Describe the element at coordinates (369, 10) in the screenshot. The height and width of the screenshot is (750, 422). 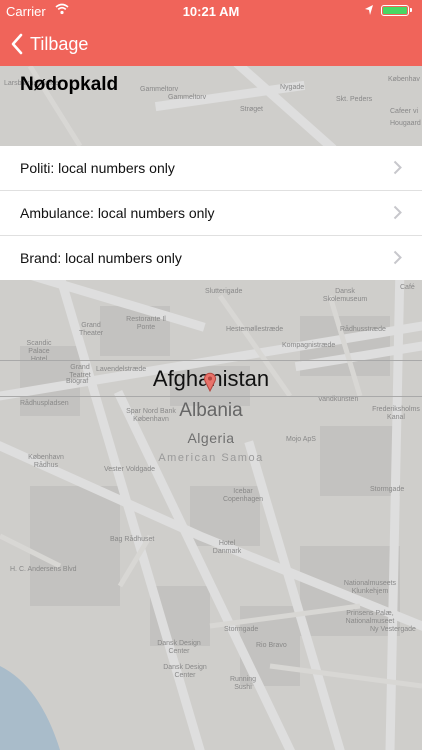
I see `location-arrow-icon` at that location.